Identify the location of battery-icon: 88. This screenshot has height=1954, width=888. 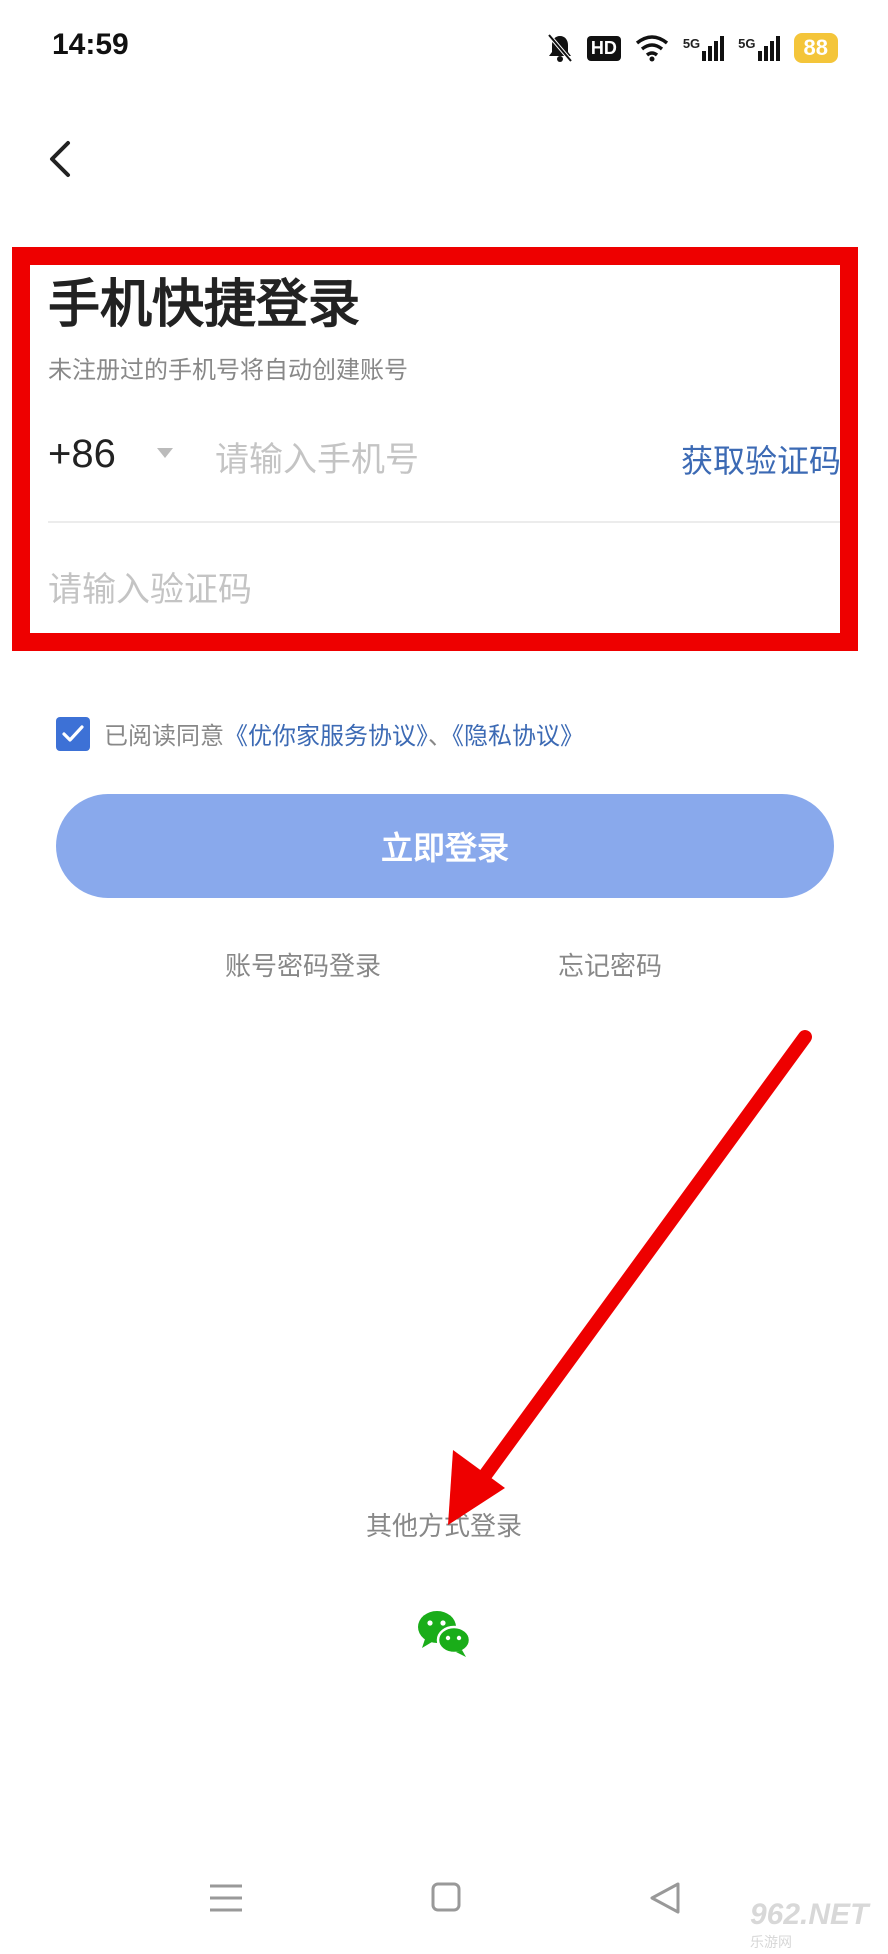
(815, 48).